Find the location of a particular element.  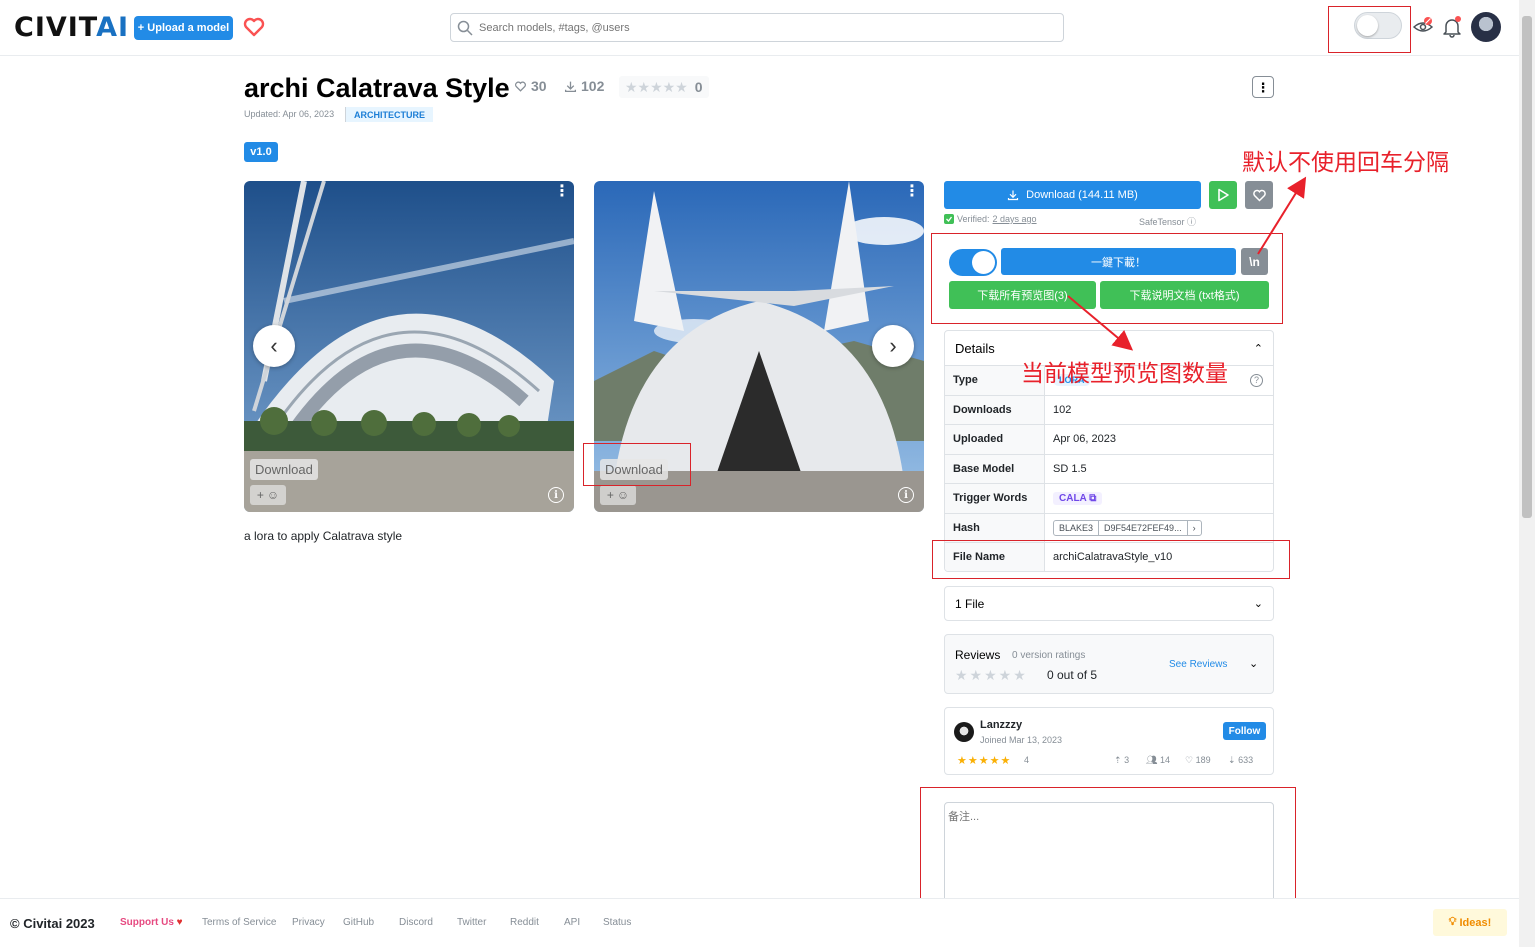

creator-uploads: ⇡ 3 is located at coordinates (1121, 760).